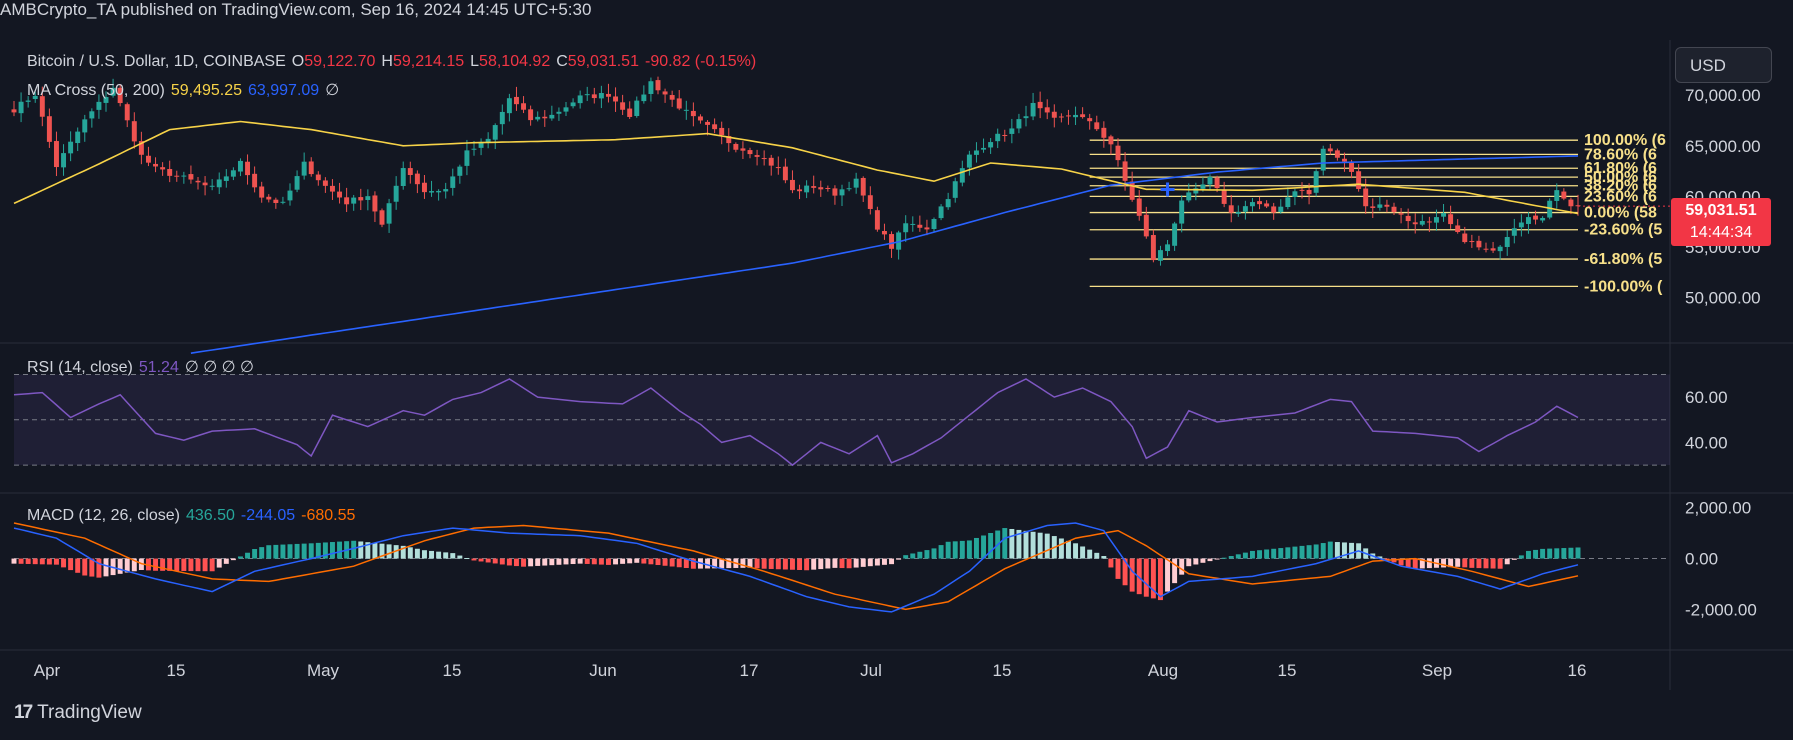  I want to click on low-label: L, so click(475, 61).